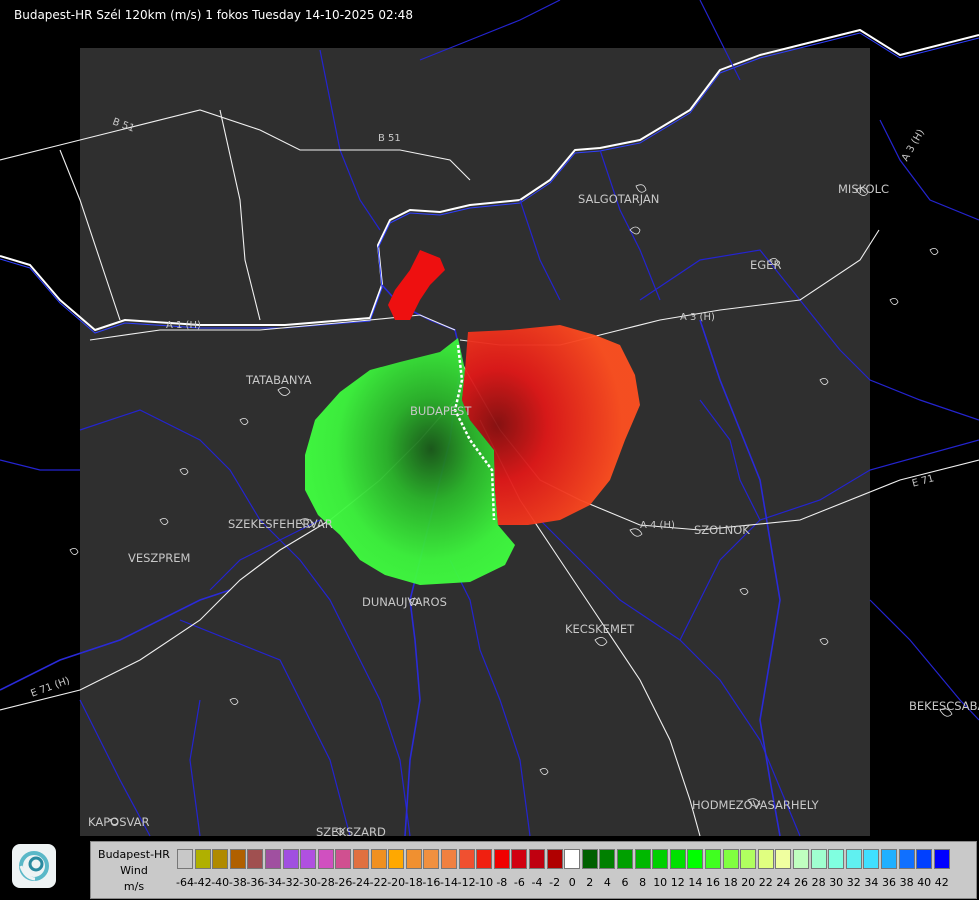 The height and width of the screenshot is (900, 979). I want to click on city-label: DUNAUJVAROS, so click(404, 602).